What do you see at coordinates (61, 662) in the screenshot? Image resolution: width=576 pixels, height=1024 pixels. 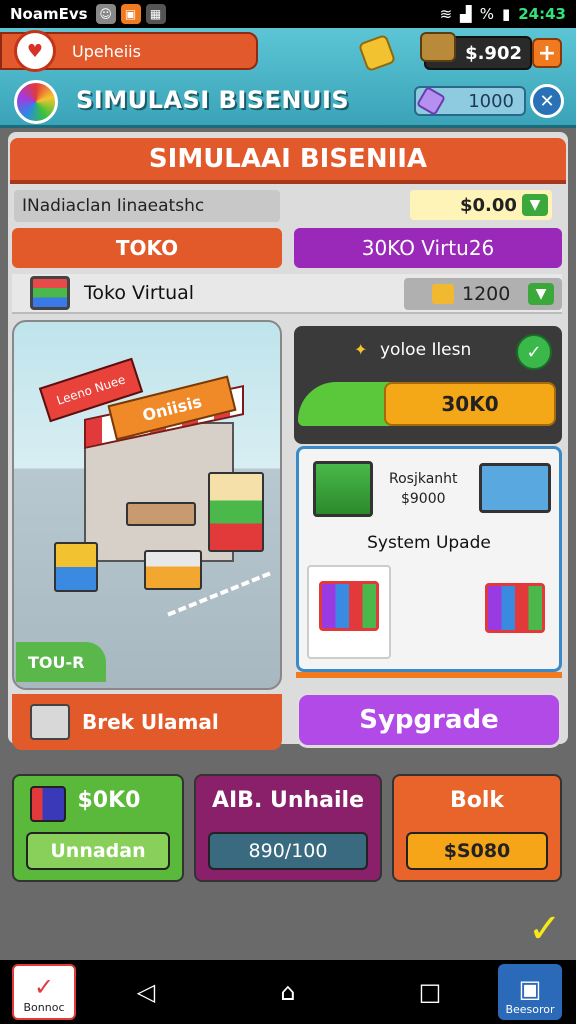 I see `scene-badge: TOU-R` at bounding box center [61, 662].